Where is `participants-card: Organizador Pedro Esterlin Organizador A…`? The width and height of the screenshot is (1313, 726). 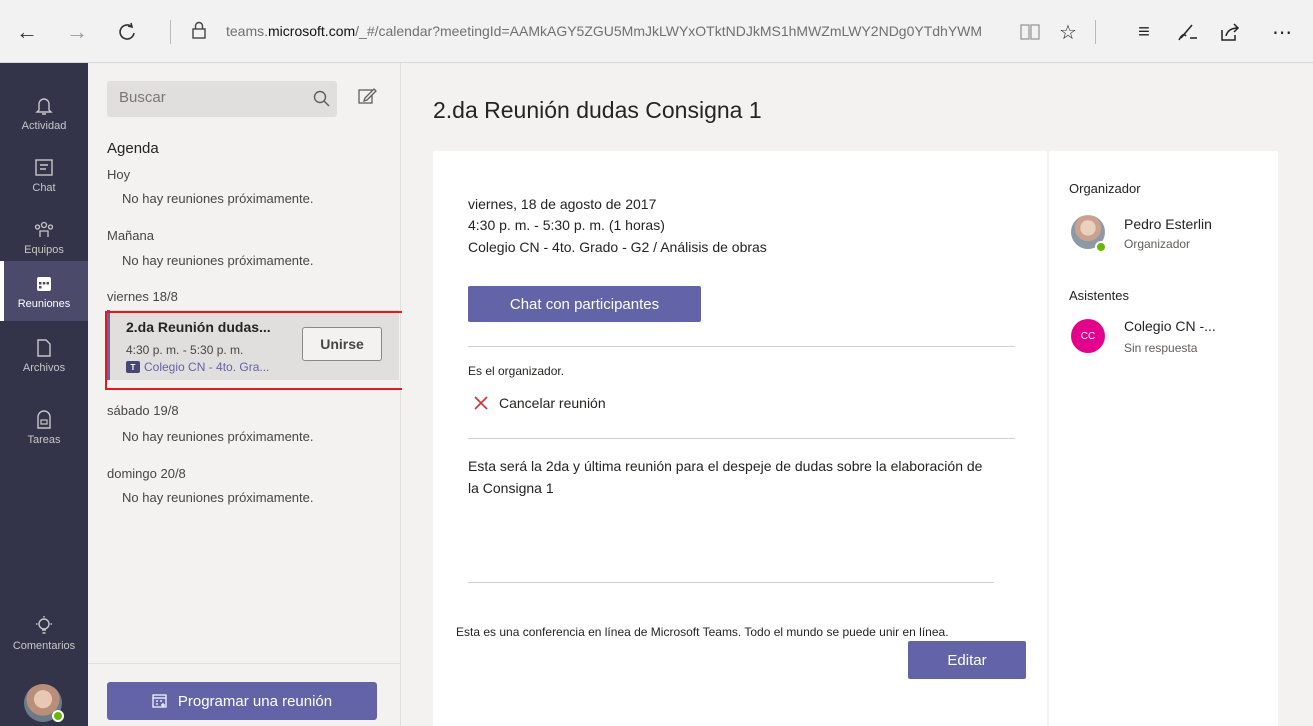 participants-card: Organizador Pedro Esterlin Organizador A… is located at coordinates (1163, 438).